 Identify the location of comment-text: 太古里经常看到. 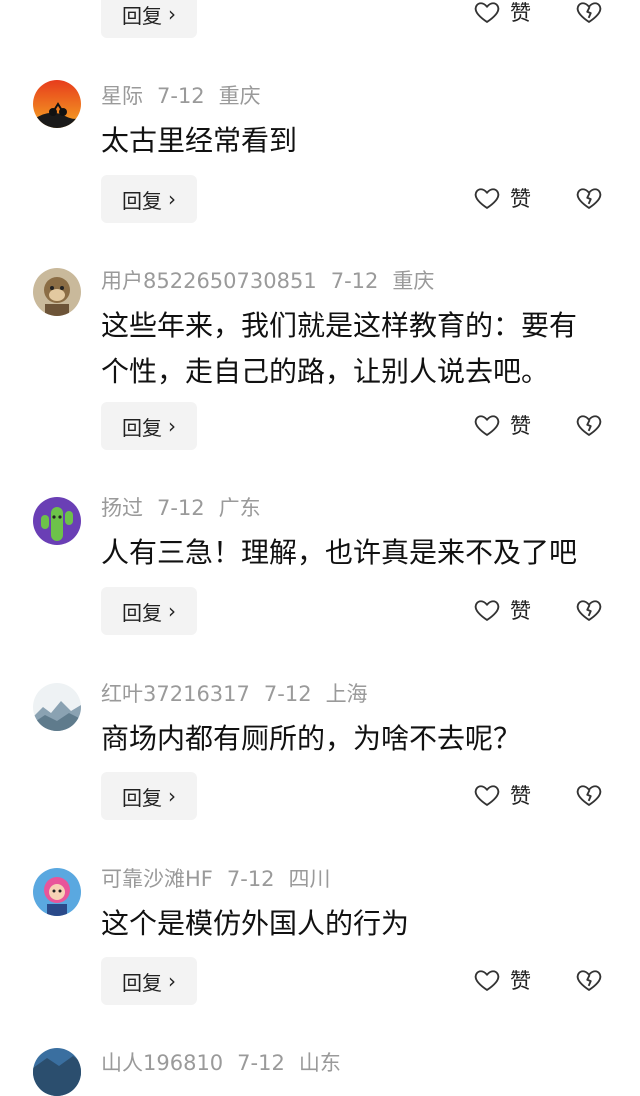
(199, 140).